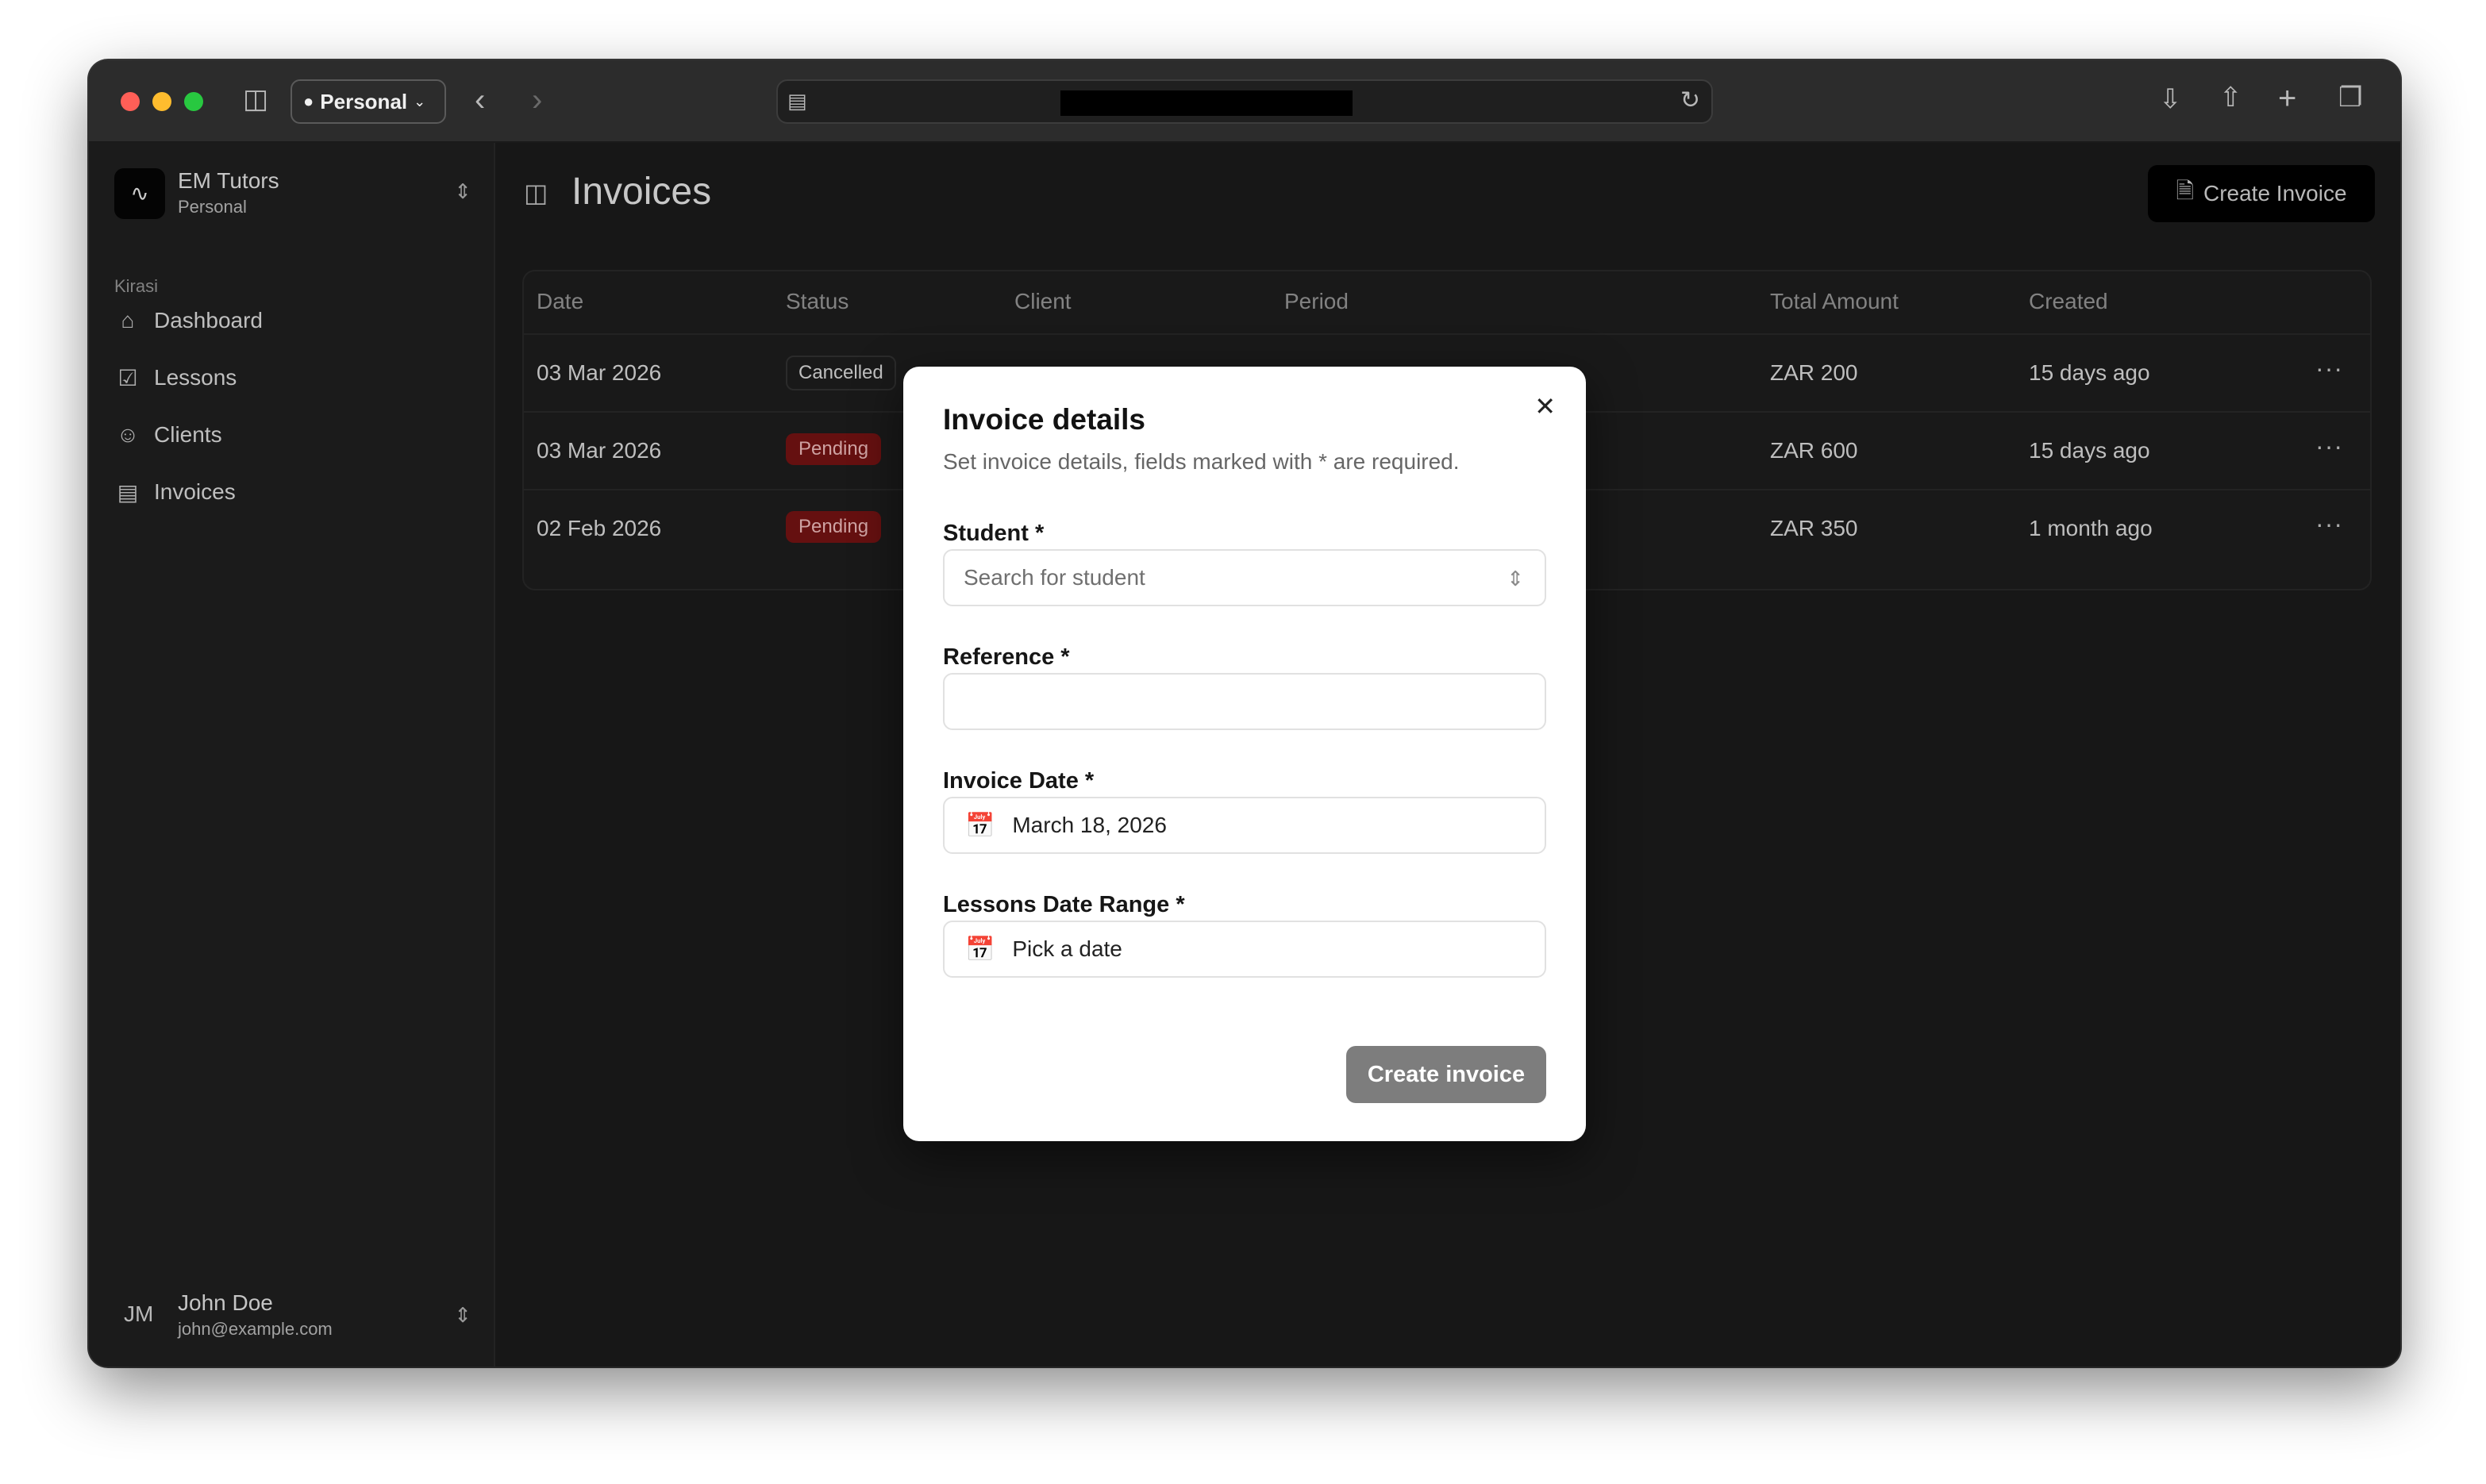  I want to click on invoice-date-picker: 📅 March 18, 2026, so click(1244, 825).